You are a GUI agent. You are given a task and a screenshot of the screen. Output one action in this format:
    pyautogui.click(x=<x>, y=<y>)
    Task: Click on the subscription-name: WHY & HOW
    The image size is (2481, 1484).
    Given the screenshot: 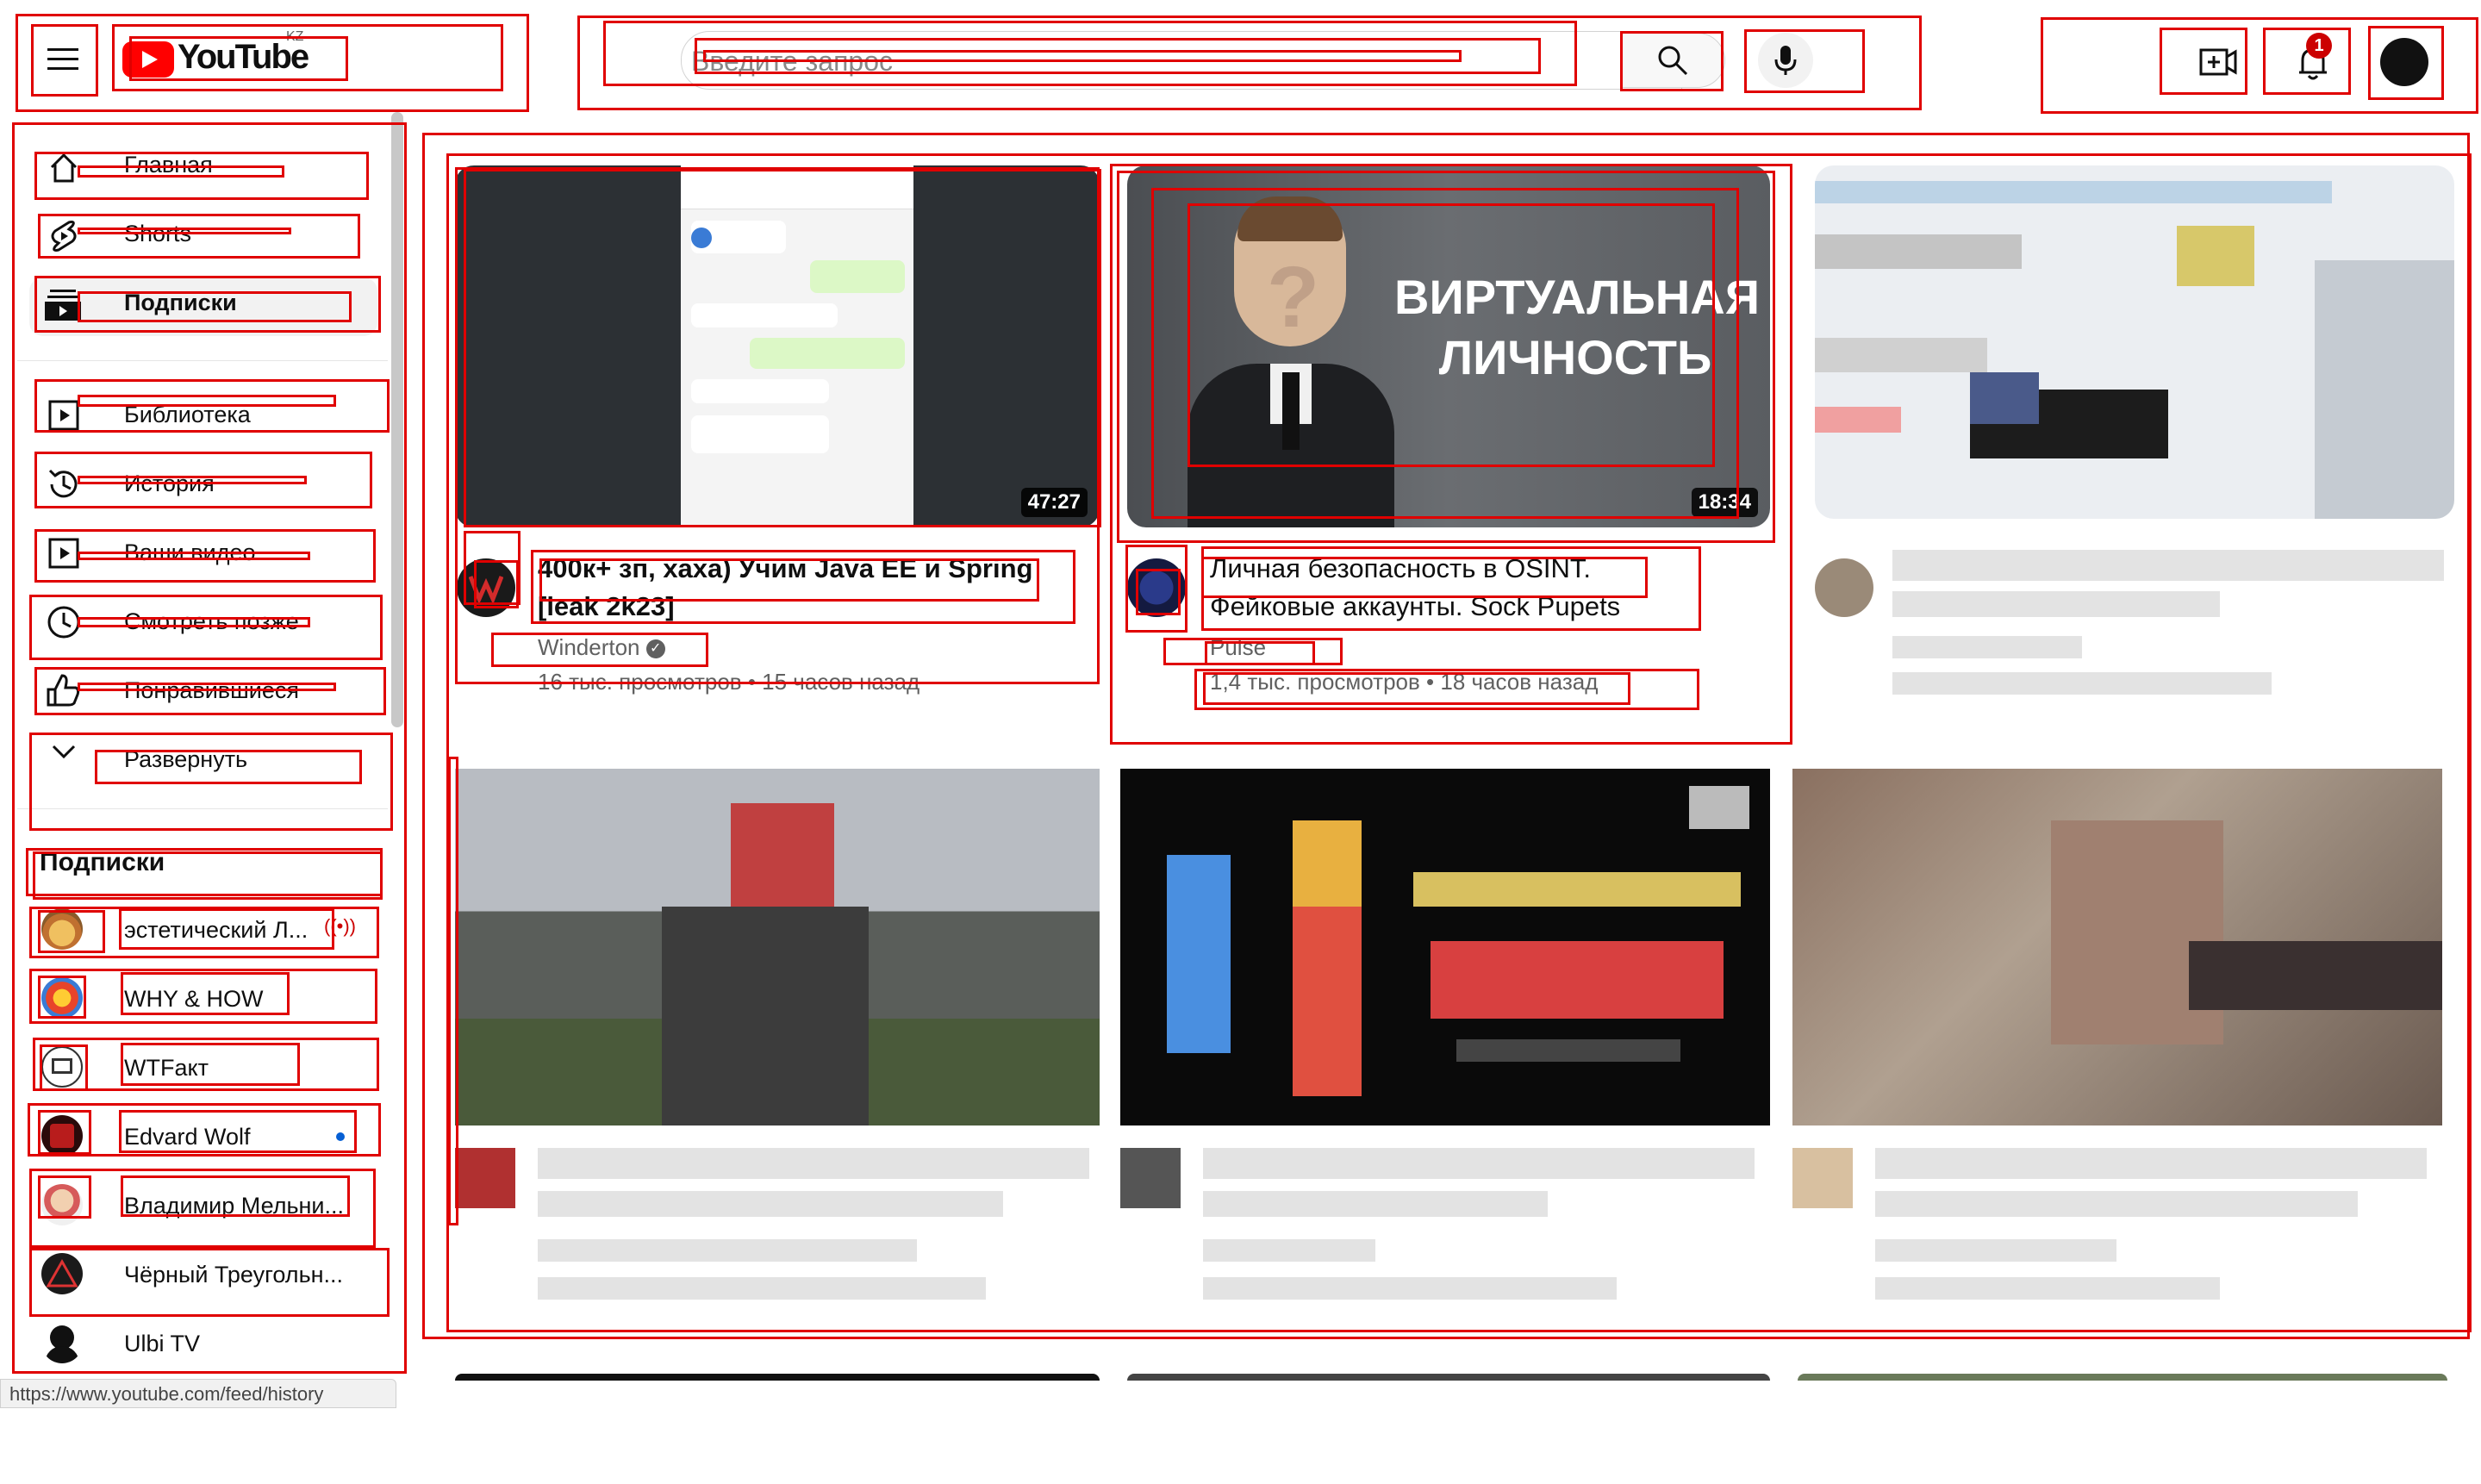 What is the action you would take?
    pyautogui.click(x=194, y=999)
    